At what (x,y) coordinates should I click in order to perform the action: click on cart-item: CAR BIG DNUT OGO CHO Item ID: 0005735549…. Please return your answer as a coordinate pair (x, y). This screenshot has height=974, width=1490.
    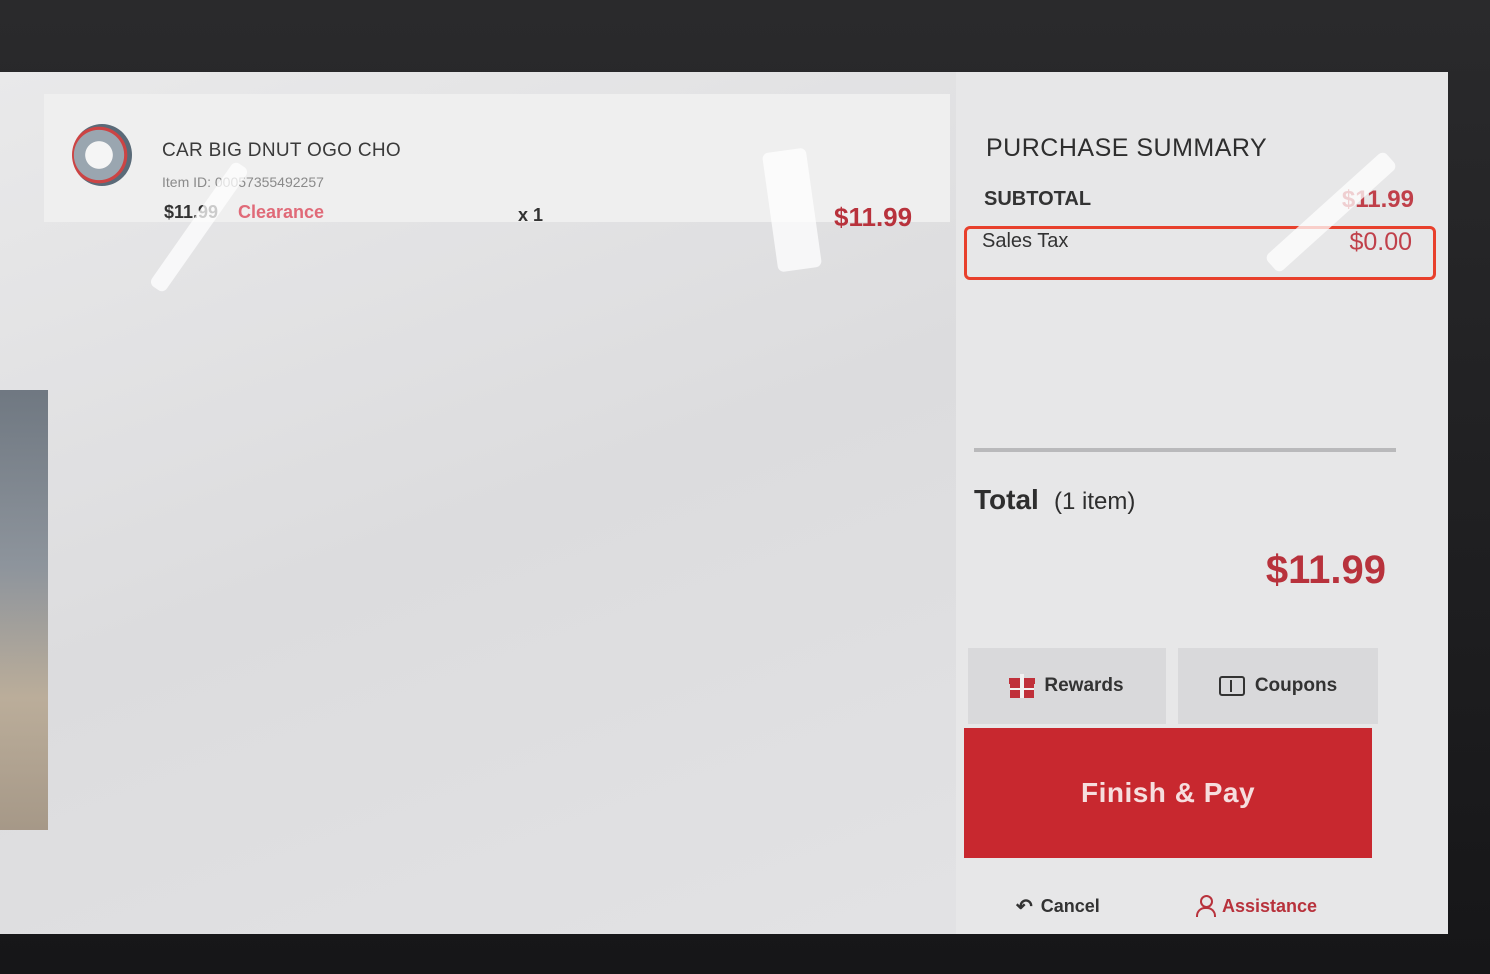
    Looking at the image, I should click on (497, 163).